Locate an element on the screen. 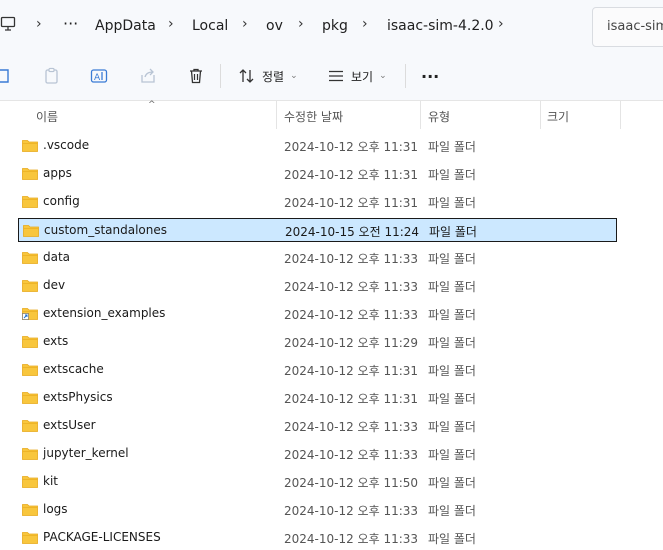 The image size is (663, 550). view-button: 보기 ⌄ is located at coordinates (357, 76).